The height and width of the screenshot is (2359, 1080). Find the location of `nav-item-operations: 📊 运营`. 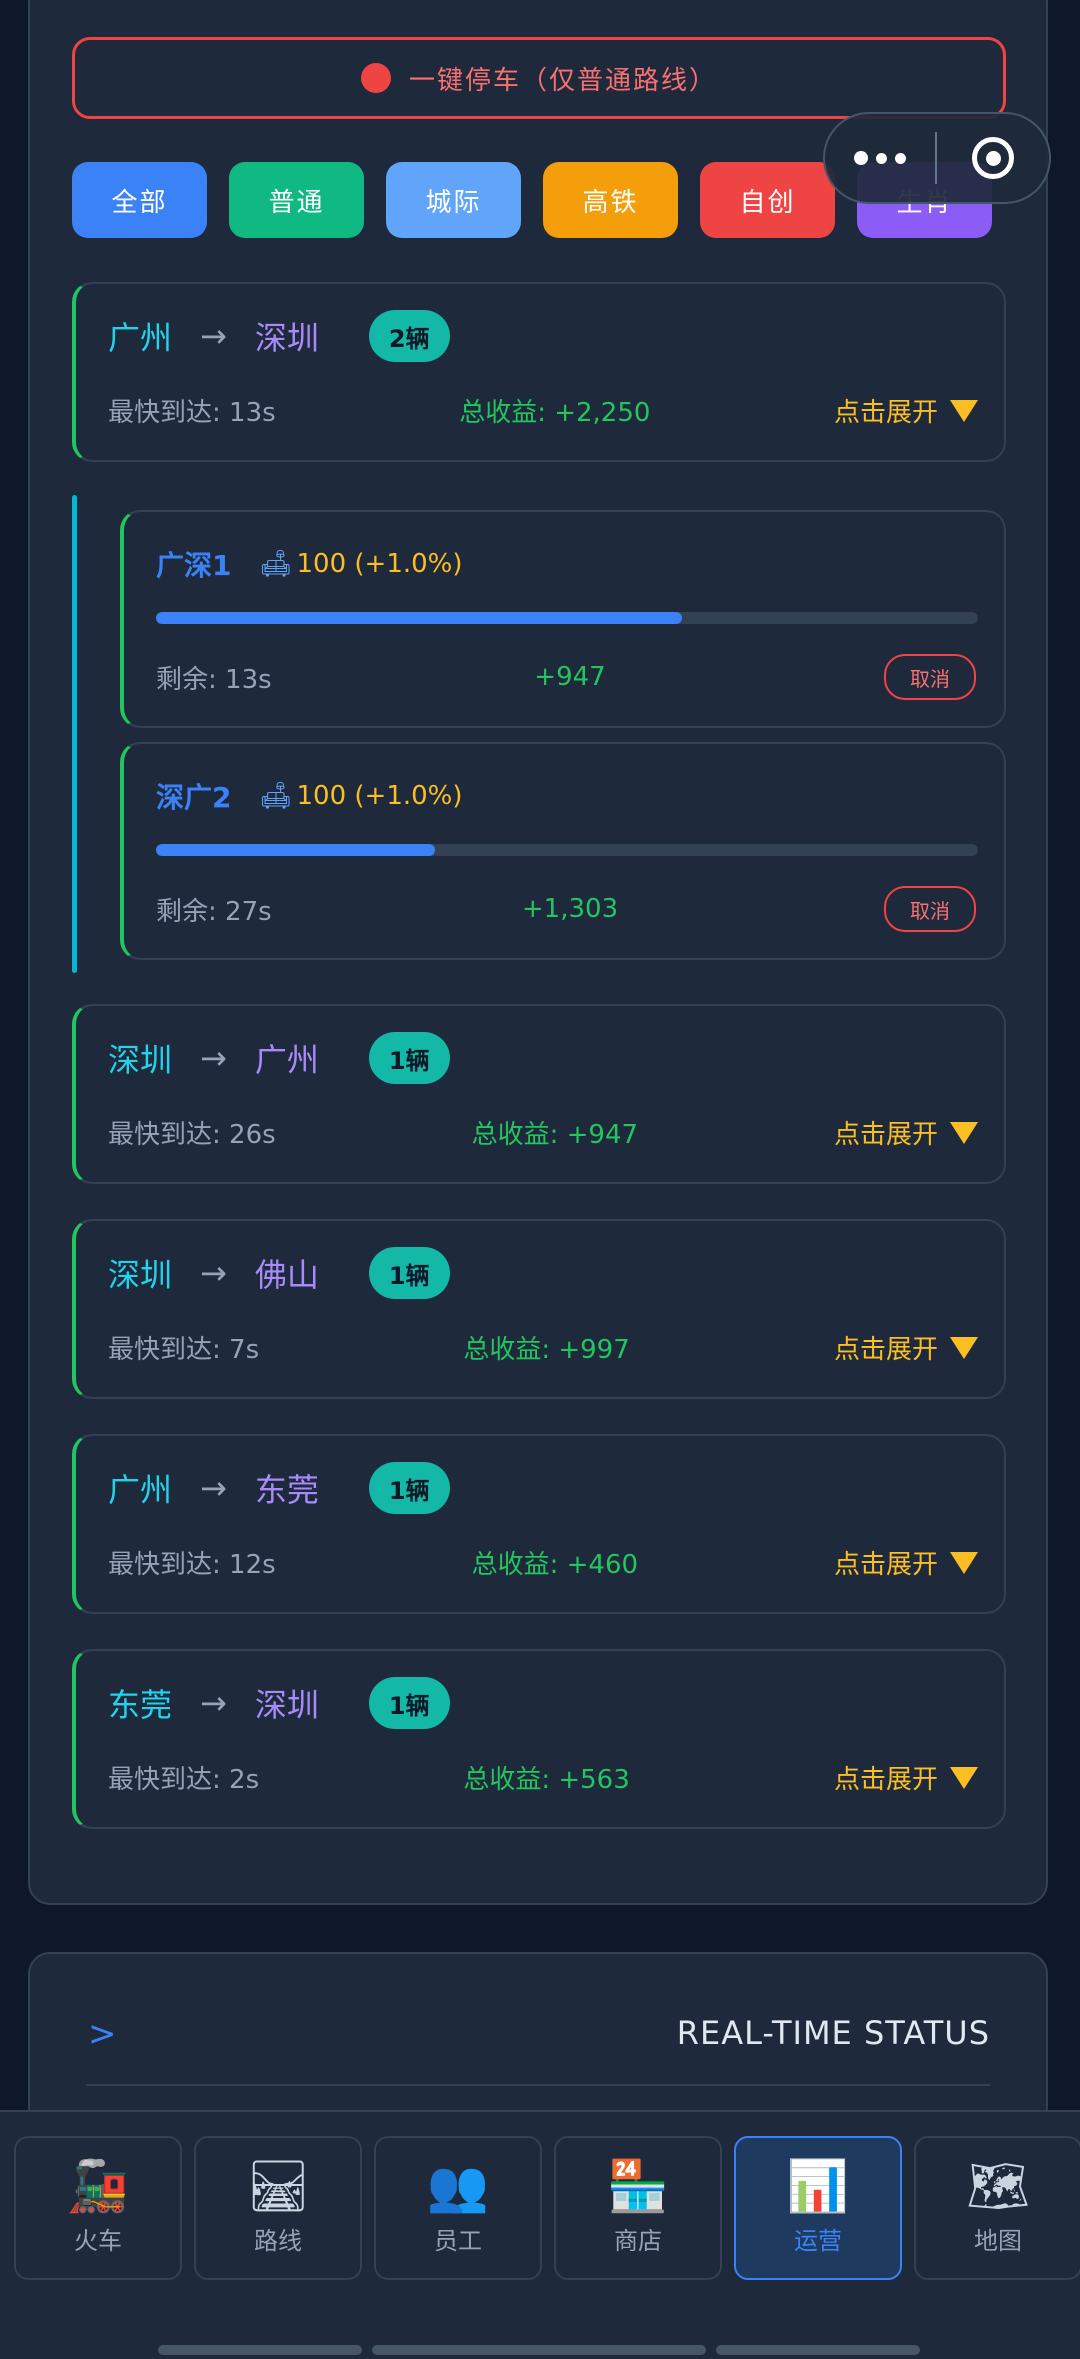

nav-item-operations: 📊 运营 is located at coordinates (818, 2208).